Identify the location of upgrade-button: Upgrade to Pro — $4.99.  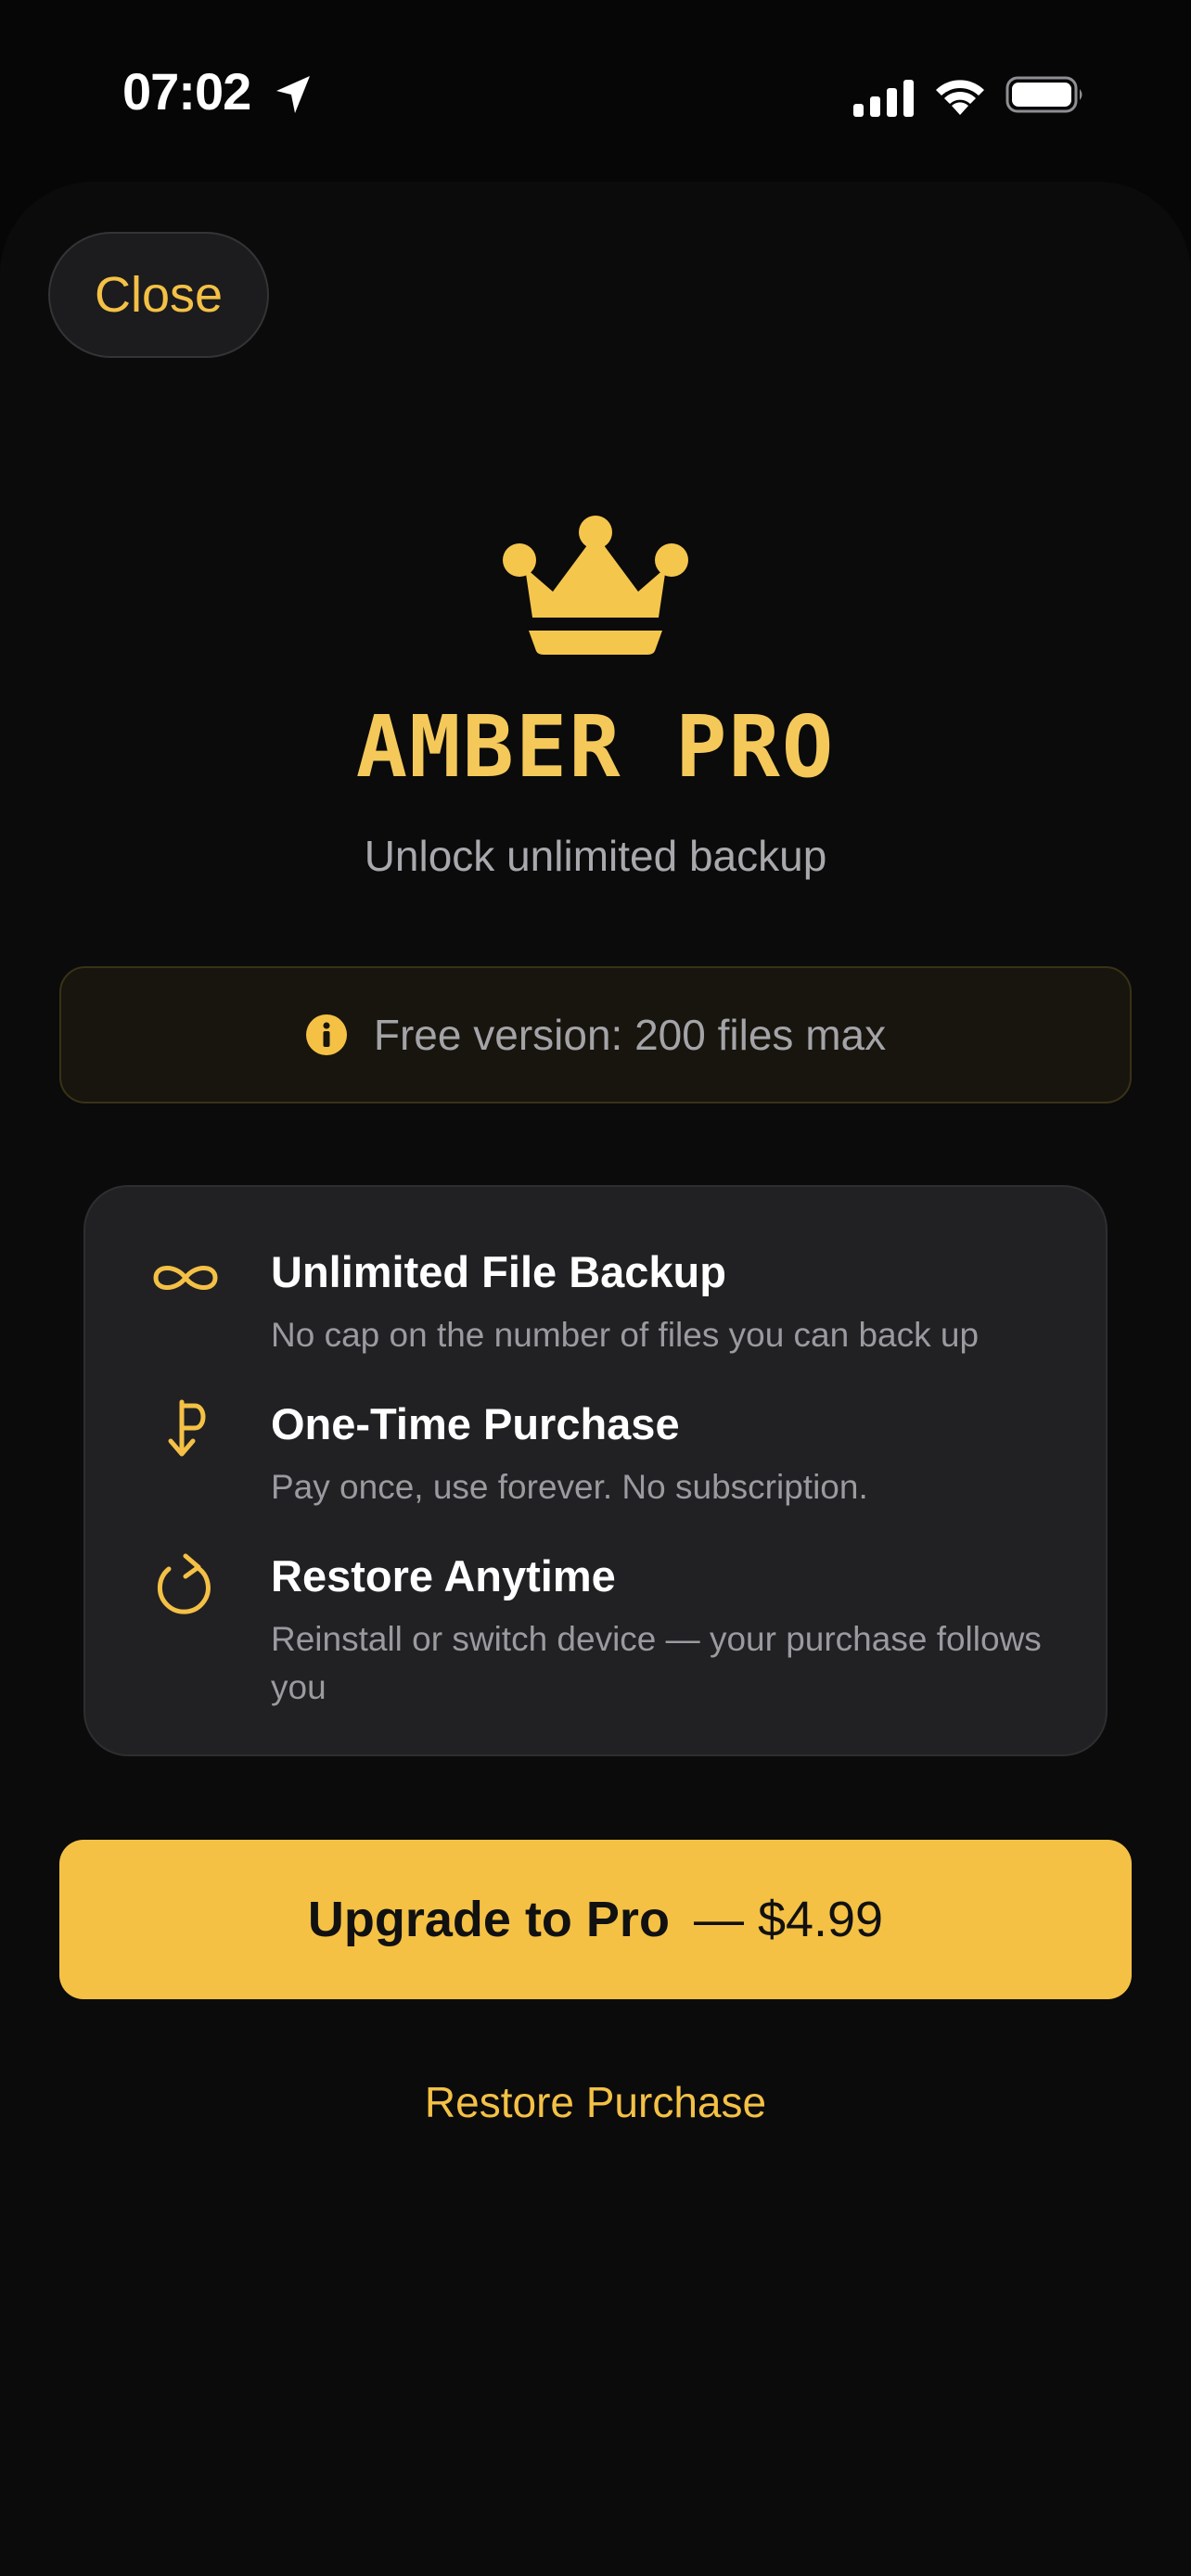
(595, 1919).